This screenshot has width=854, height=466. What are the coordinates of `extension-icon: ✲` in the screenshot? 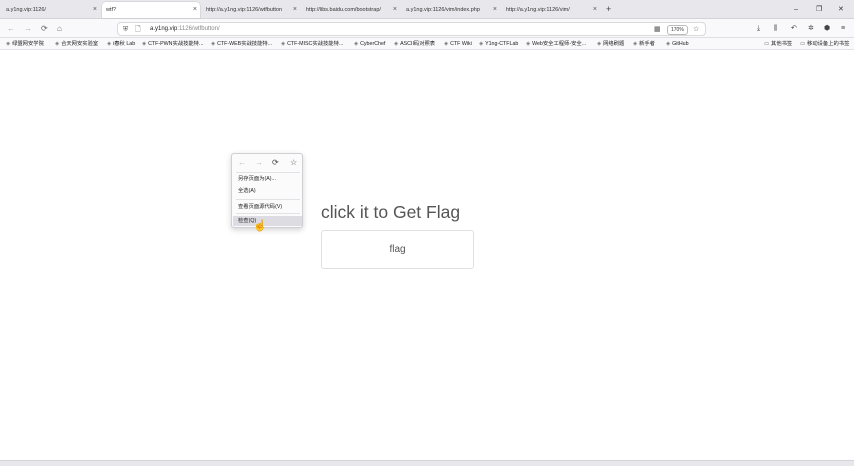 It's located at (811, 28).